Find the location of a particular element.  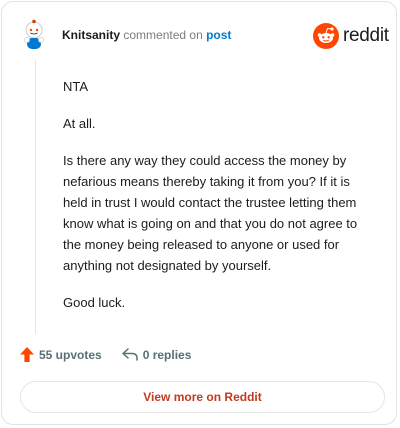

upvote-arrow-icon is located at coordinates (27, 354).